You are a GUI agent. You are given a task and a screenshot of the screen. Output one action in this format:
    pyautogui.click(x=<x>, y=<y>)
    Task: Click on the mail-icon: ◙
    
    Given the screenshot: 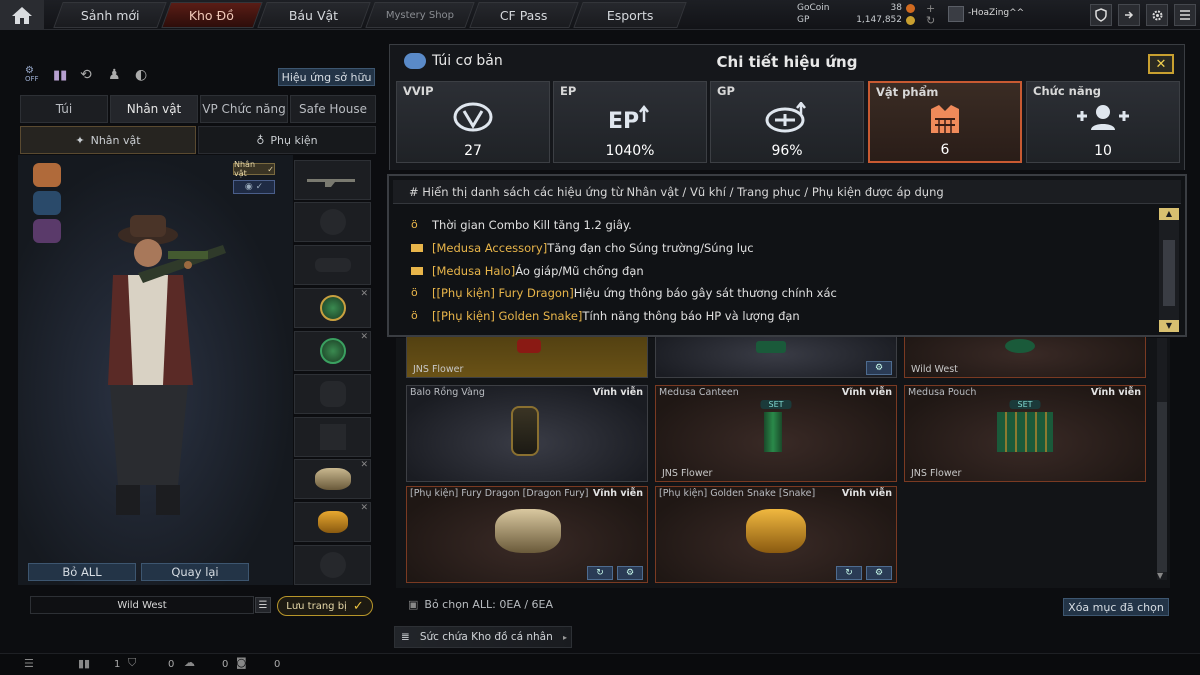 What is the action you would take?
    pyautogui.click(x=241, y=662)
    